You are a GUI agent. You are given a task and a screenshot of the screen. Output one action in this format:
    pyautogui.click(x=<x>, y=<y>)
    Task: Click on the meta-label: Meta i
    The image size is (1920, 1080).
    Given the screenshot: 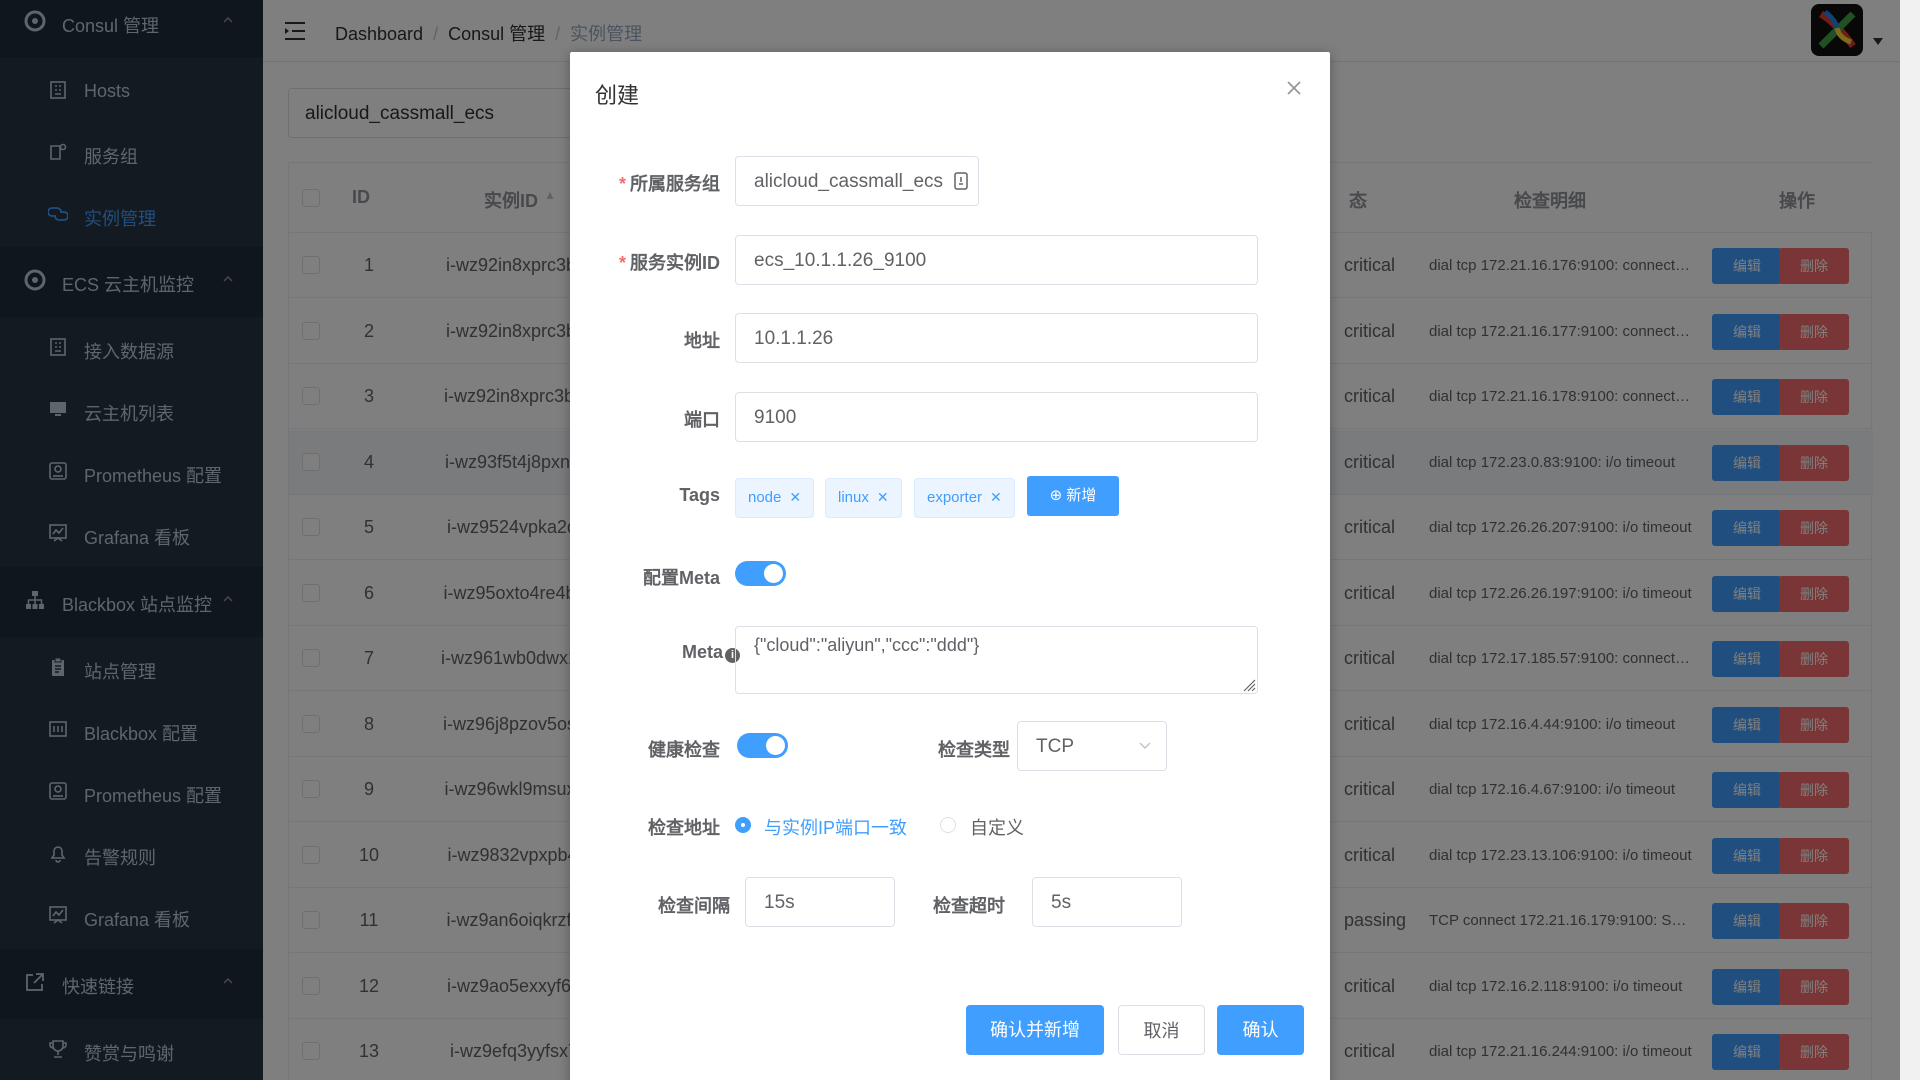 What is the action you would take?
    pyautogui.click(x=675, y=652)
    